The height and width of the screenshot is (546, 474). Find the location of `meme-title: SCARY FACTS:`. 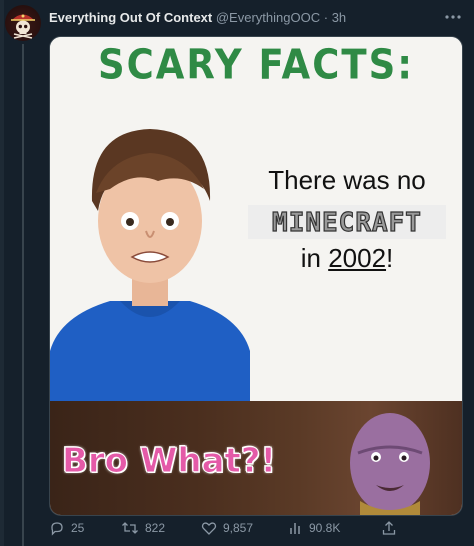

meme-title: SCARY FACTS: is located at coordinates (256, 64).